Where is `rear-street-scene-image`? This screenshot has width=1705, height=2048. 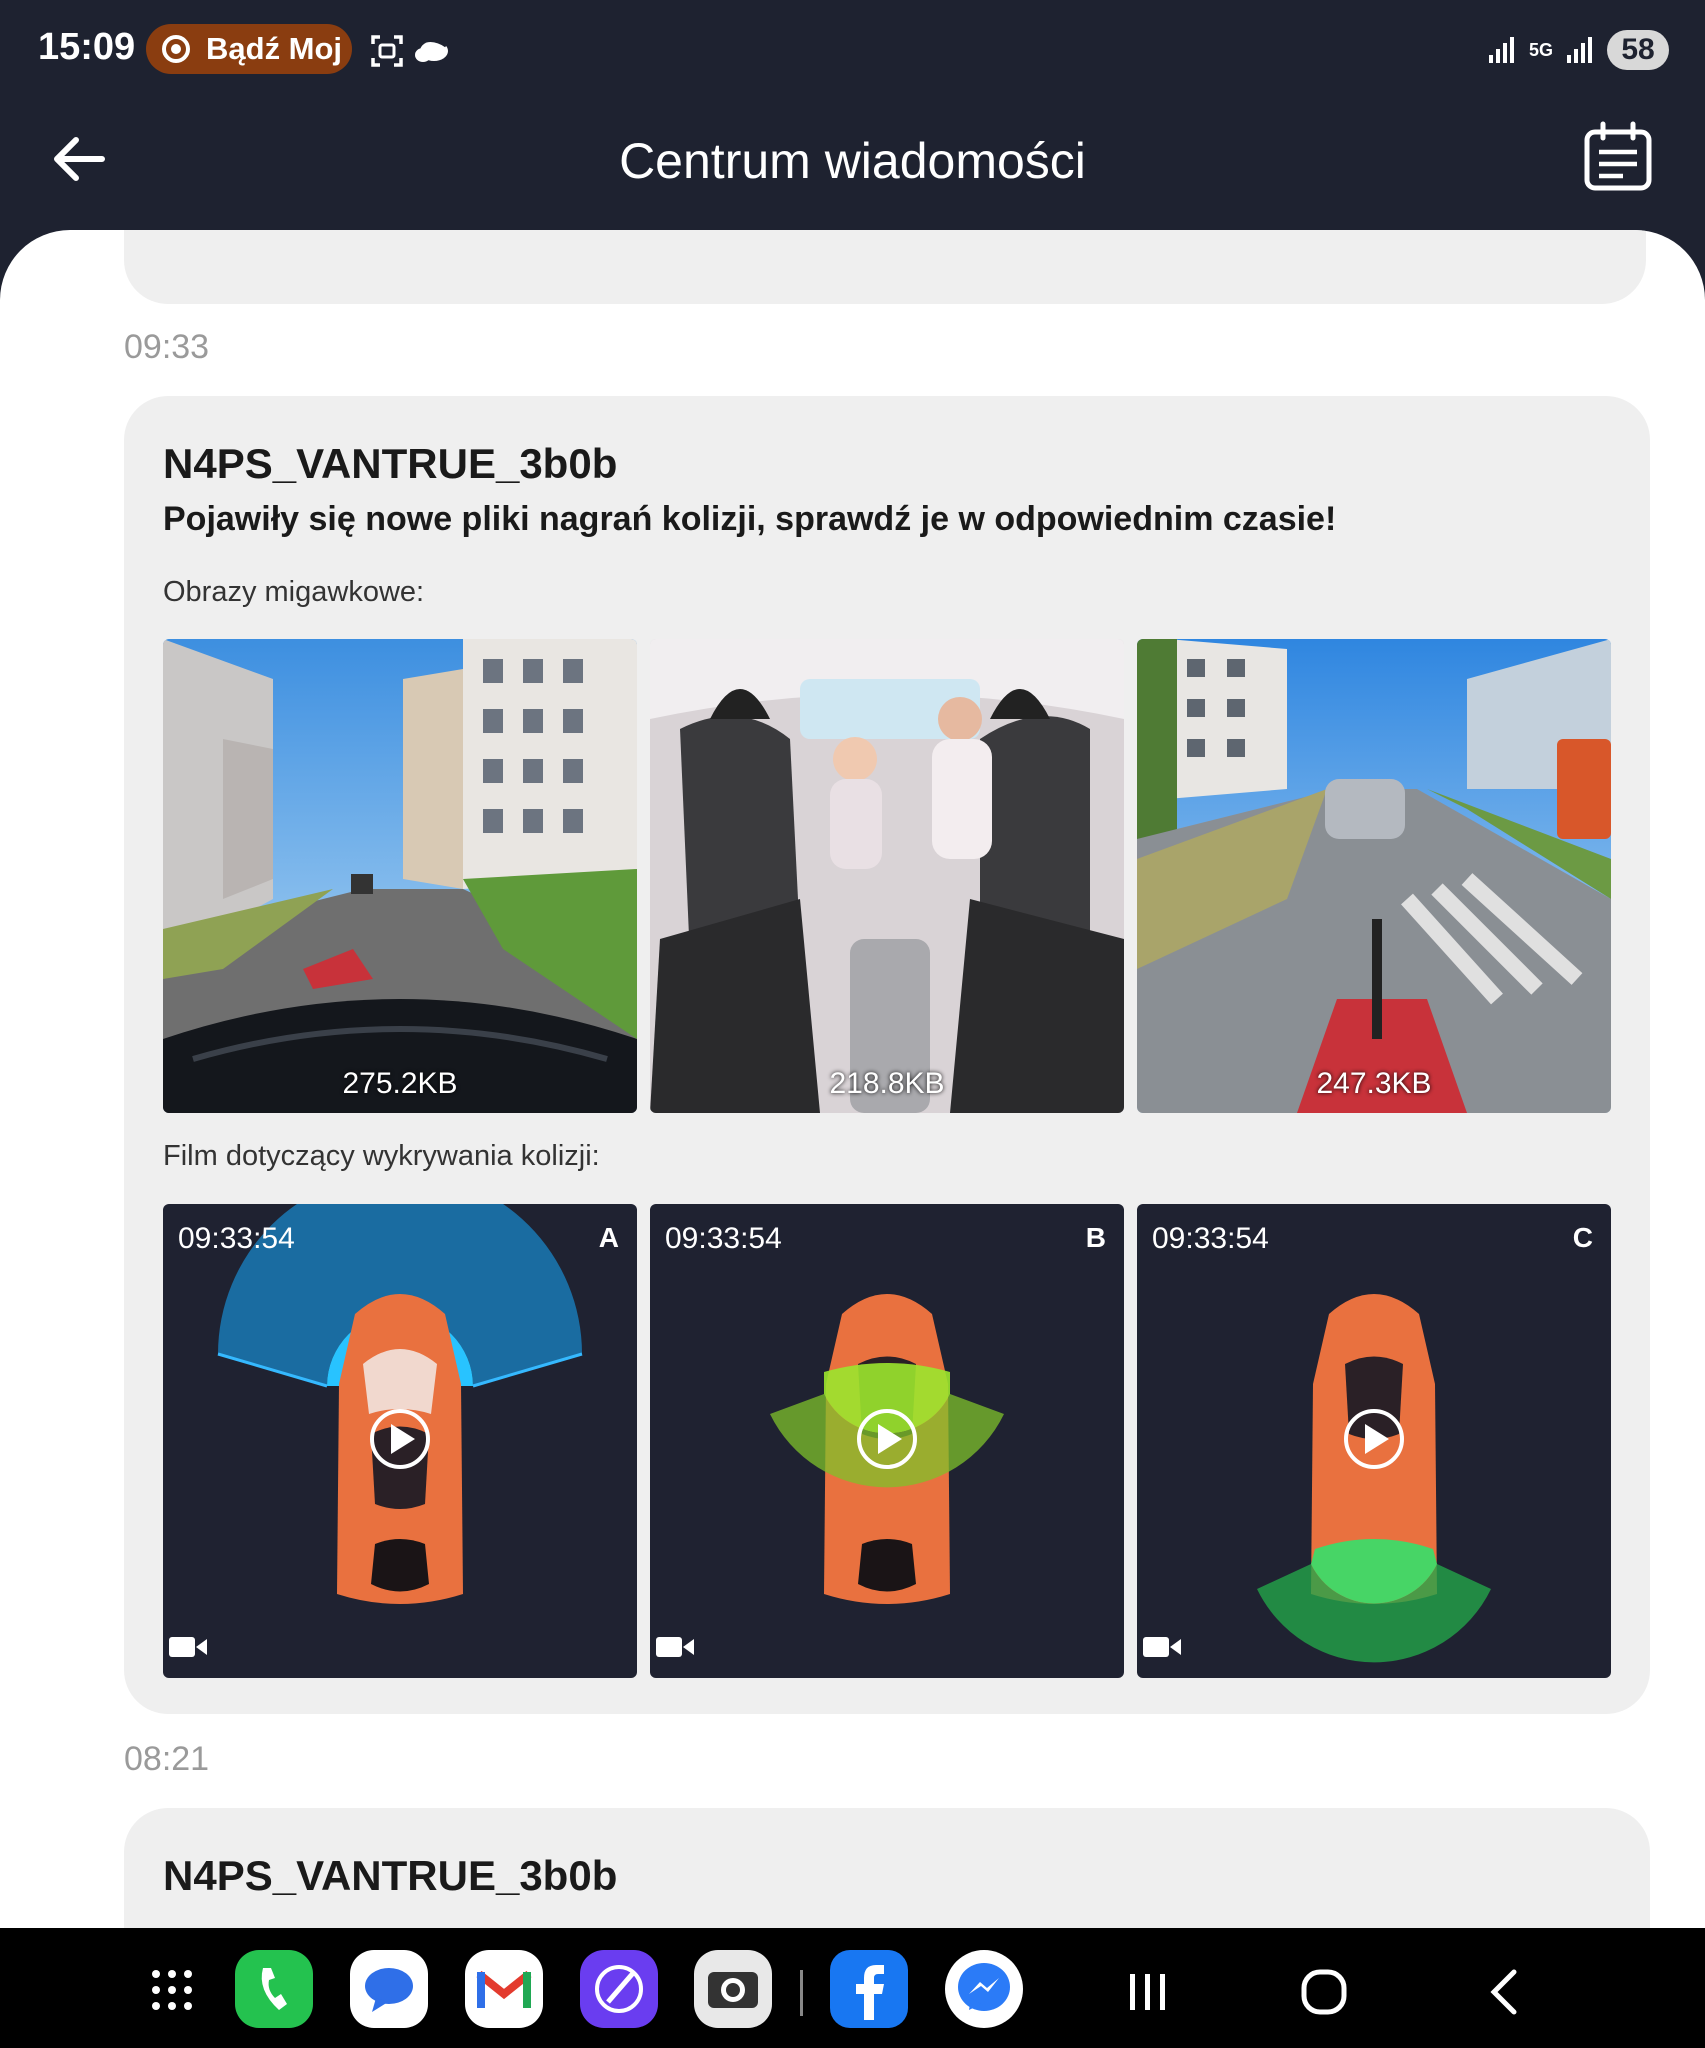
rear-street-scene-image is located at coordinates (1374, 876).